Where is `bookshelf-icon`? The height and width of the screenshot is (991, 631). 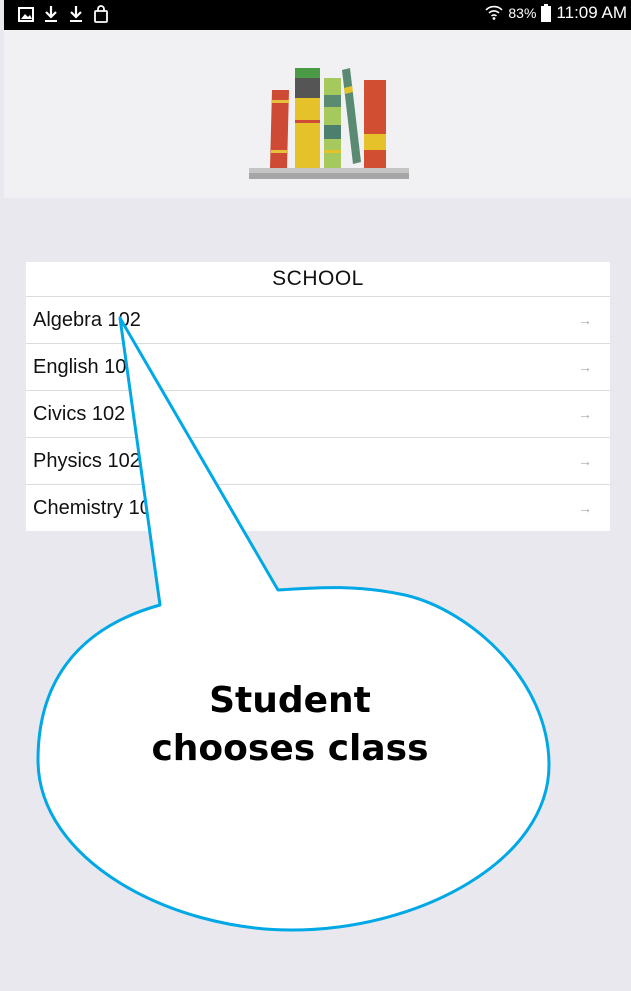 bookshelf-icon is located at coordinates (329, 123).